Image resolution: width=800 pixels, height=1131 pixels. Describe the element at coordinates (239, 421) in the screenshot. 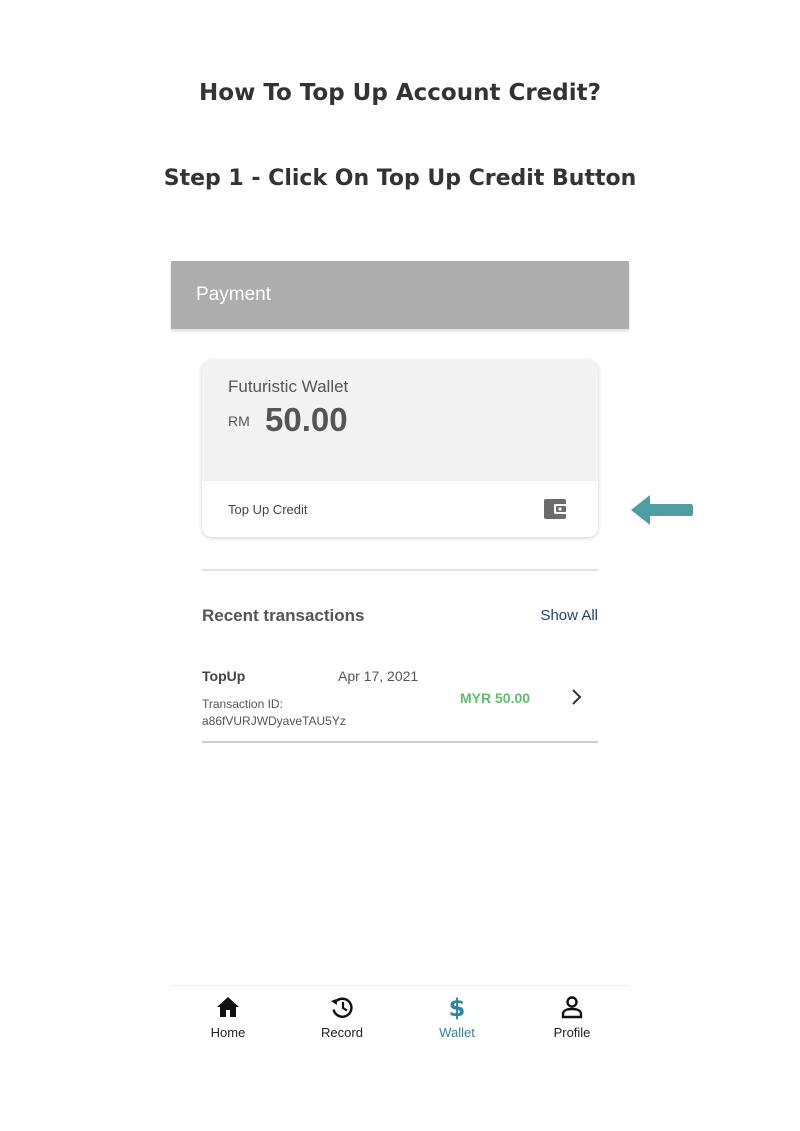

I see `wallet-currency: RM` at that location.